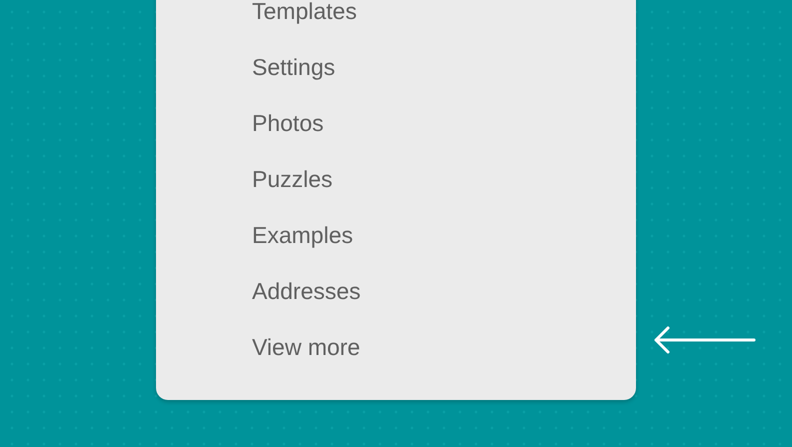  I want to click on left-arrow-icon, so click(705, 340).